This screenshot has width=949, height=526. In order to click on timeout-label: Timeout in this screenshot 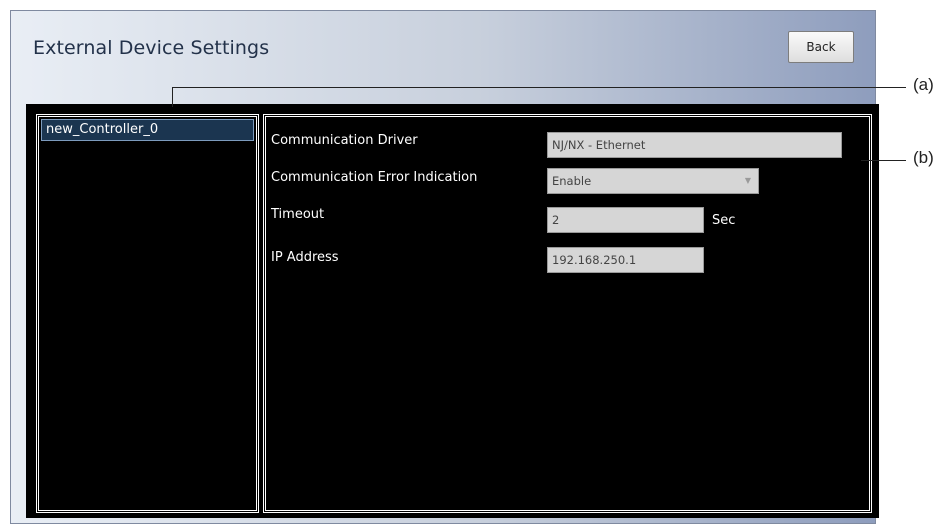, I will do `click(298, 214)`.